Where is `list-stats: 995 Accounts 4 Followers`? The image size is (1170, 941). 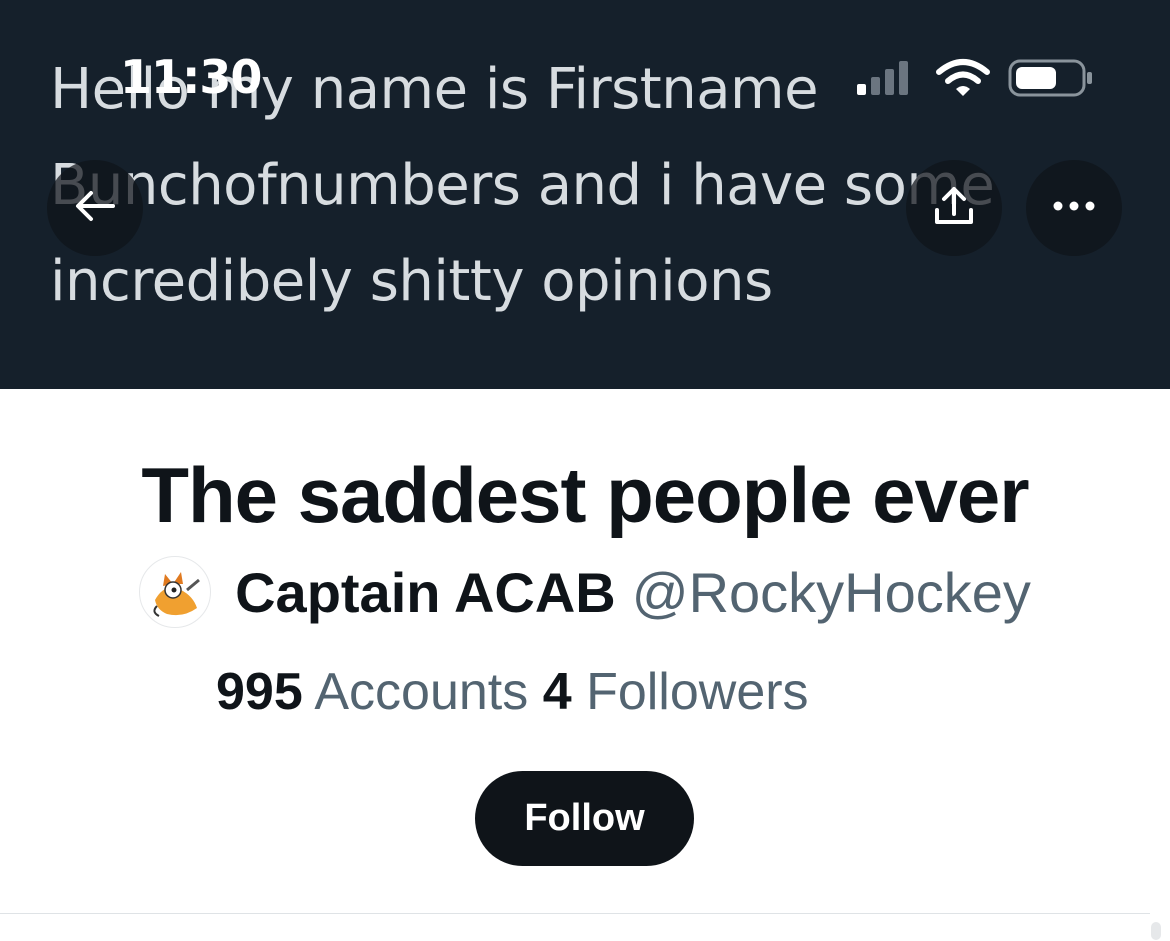 list-stats: 995 Accounts 4 Followers is located at coordinates (512, 692).